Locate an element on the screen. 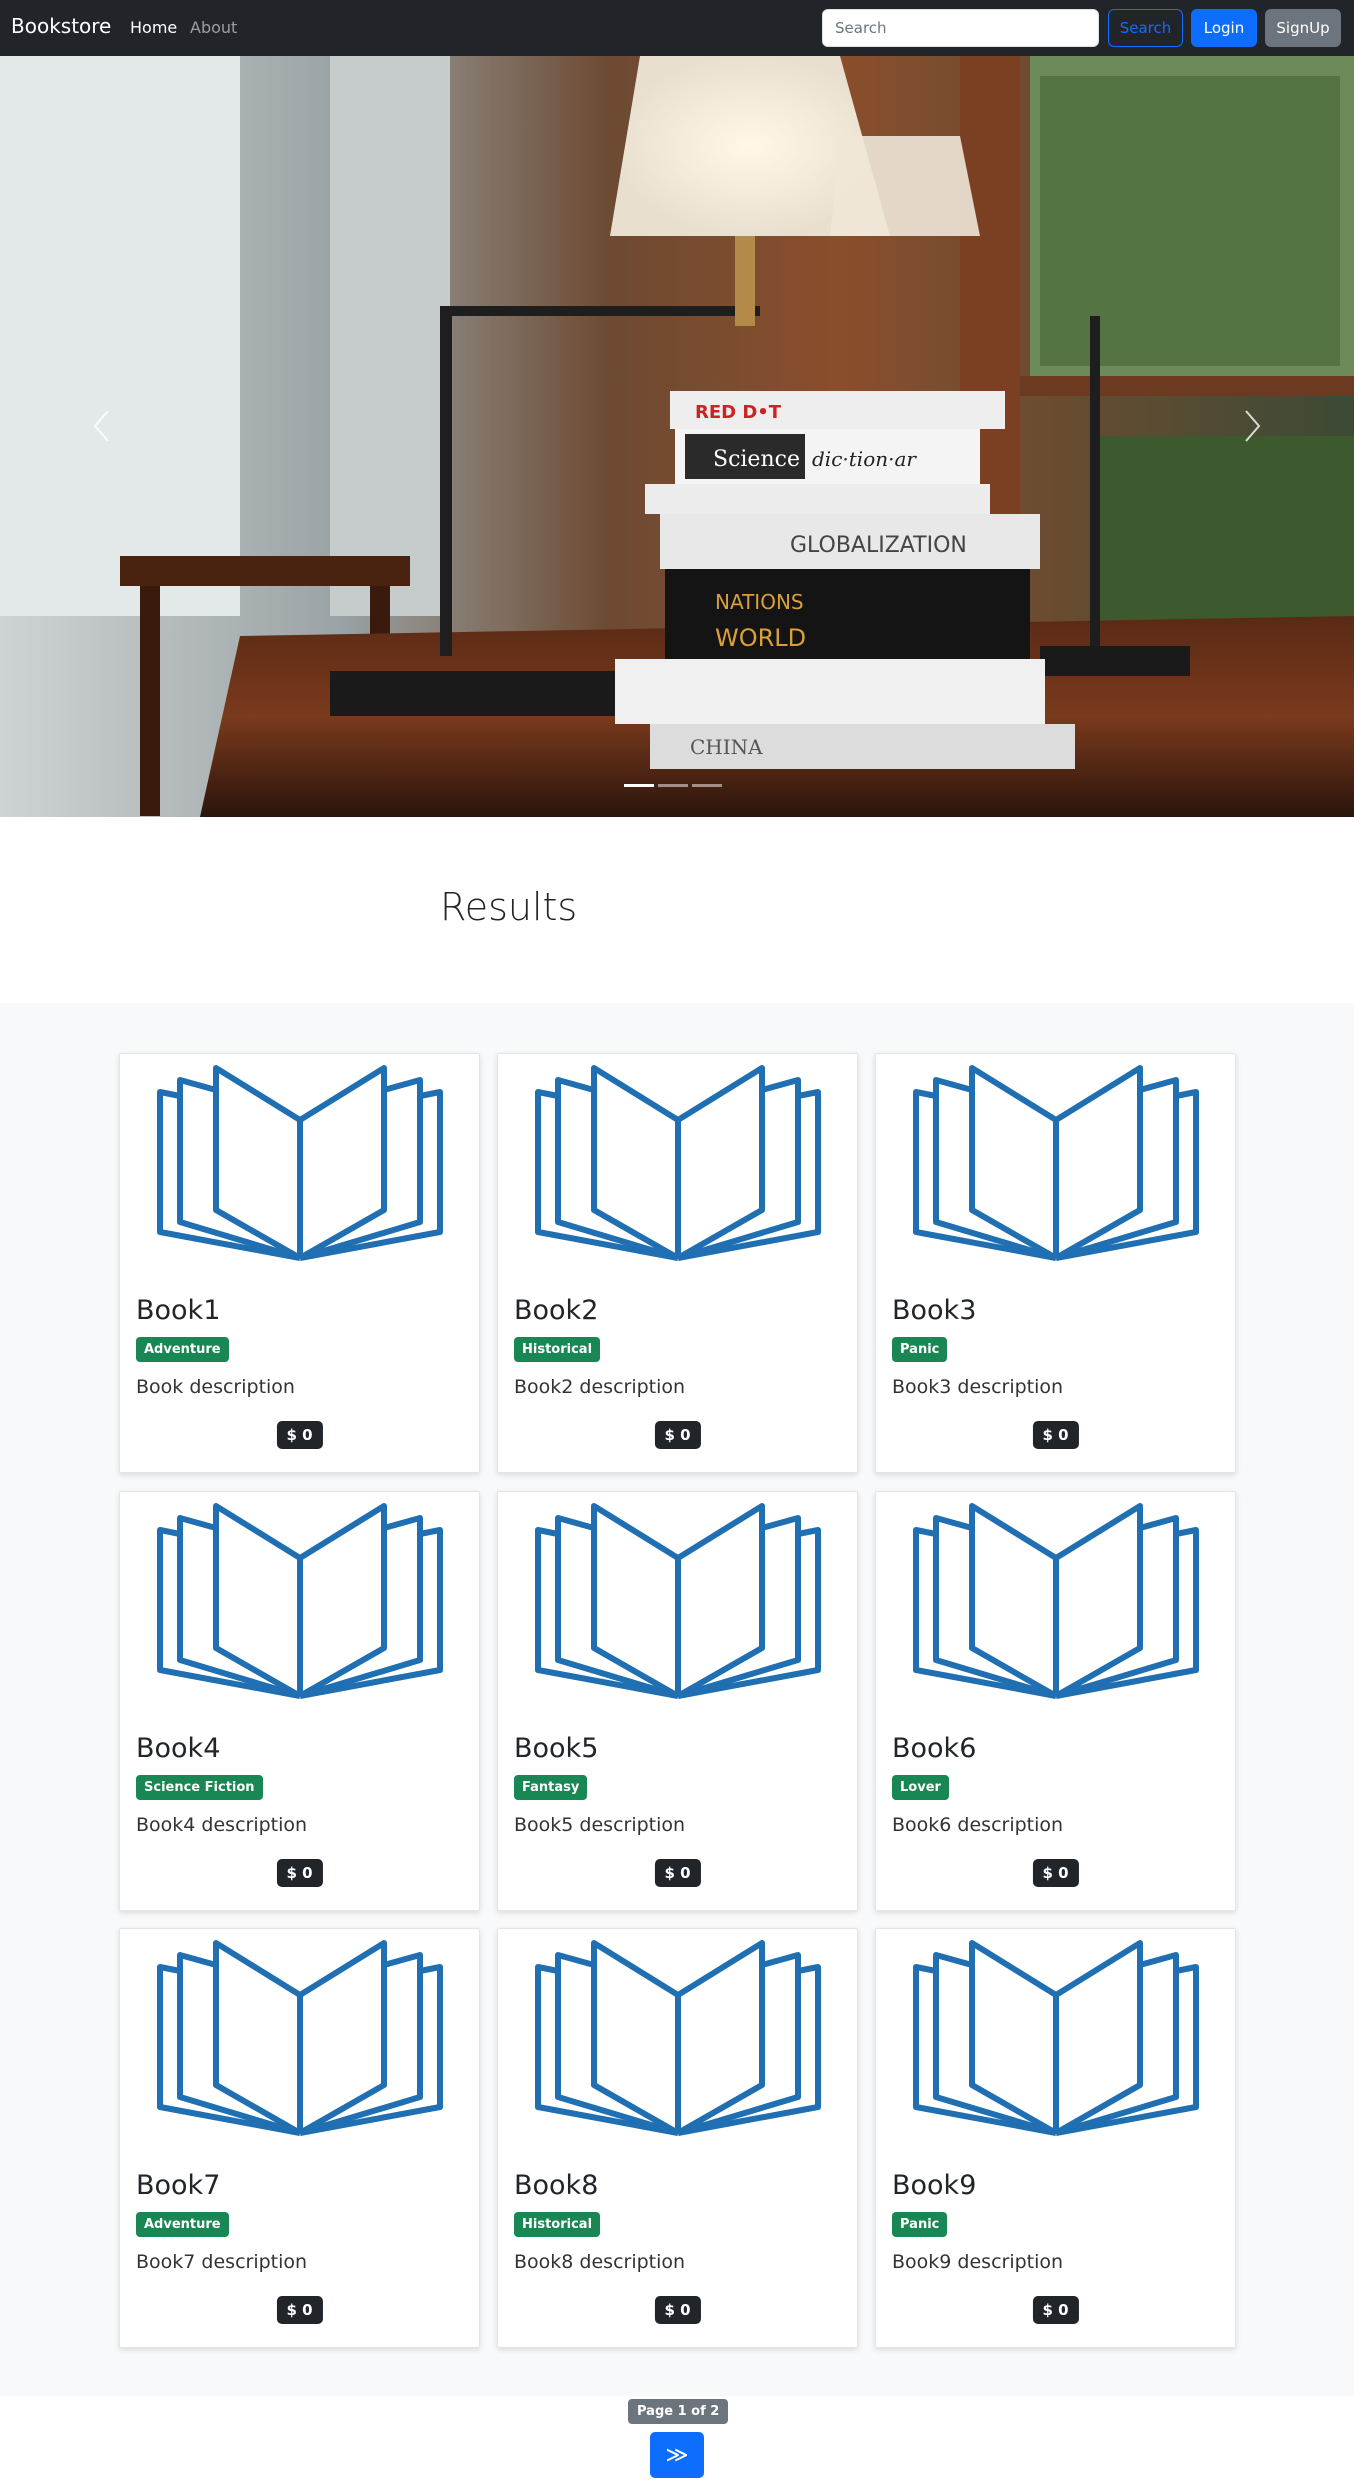 The height and width of the screenshot is (2481, 1354). book-card: Book5 Fantasy Book5 description $ 0 is located at coordinates (677, 1701).